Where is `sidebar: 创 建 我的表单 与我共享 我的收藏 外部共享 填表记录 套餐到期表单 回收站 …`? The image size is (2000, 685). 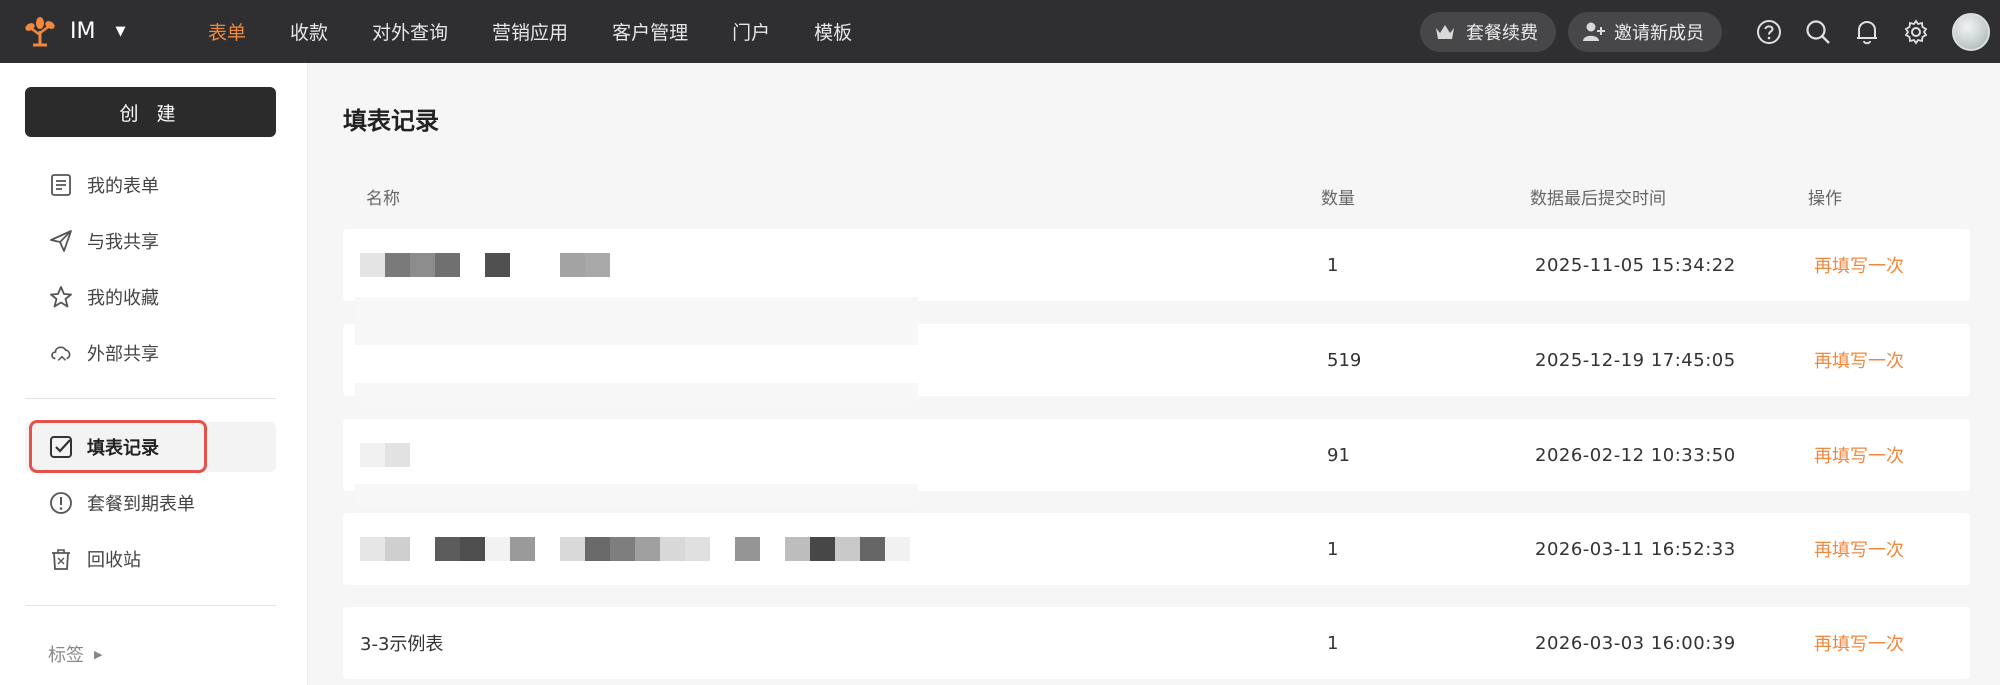 sidebar: 创 建 我的表单 与我共享 我的收藏 外部共享 填表记录 套餐到期表单 回收站 … is located at coordinates (154, 374).